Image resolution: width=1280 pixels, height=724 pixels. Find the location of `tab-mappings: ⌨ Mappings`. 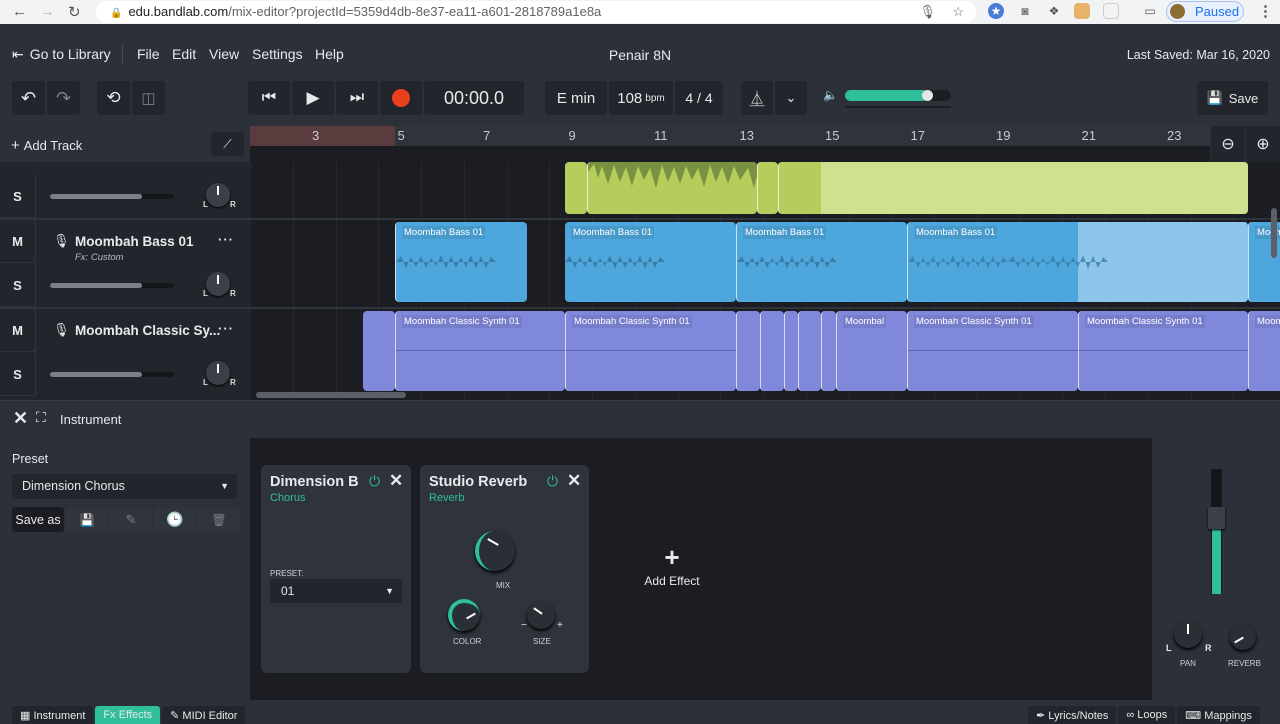

tab-mappings: ⌨ Mappings is located at coordinates (1218, 715).